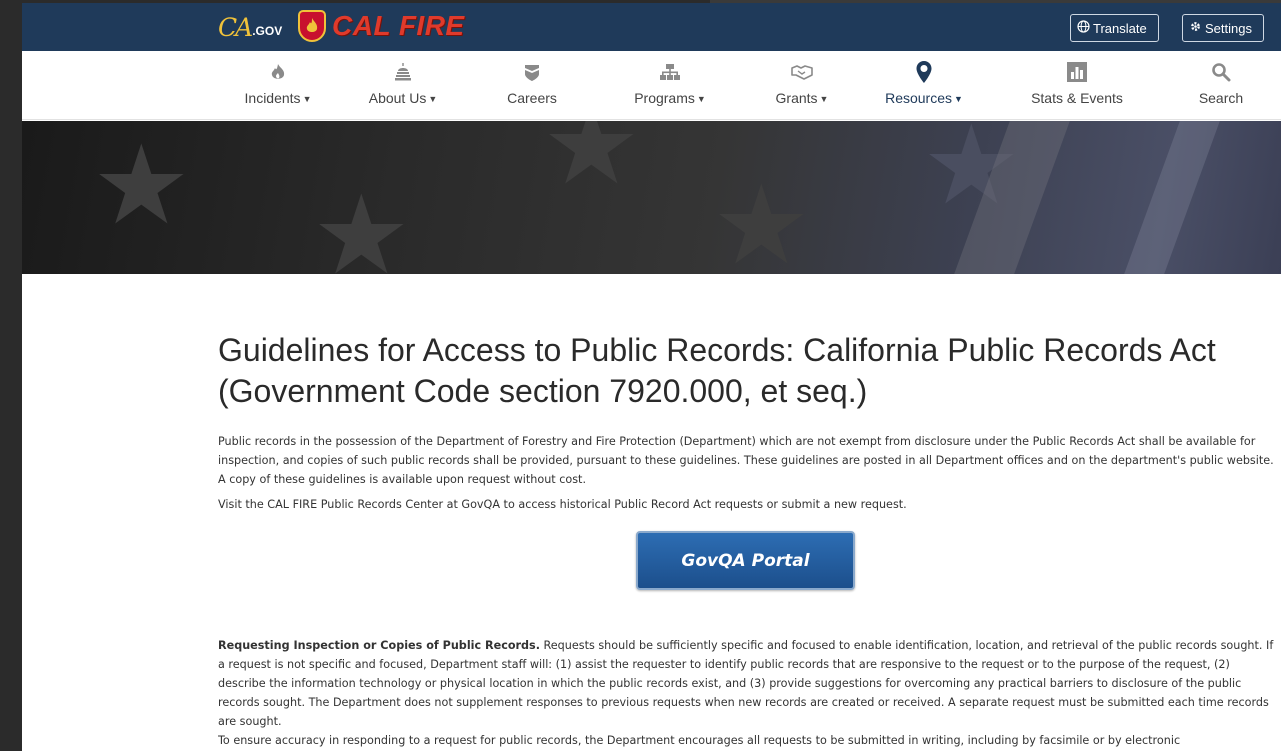  Describe the element at coordinates (664, 98) in the screenshot. I see `nav-label-programs: Programs` at that location.